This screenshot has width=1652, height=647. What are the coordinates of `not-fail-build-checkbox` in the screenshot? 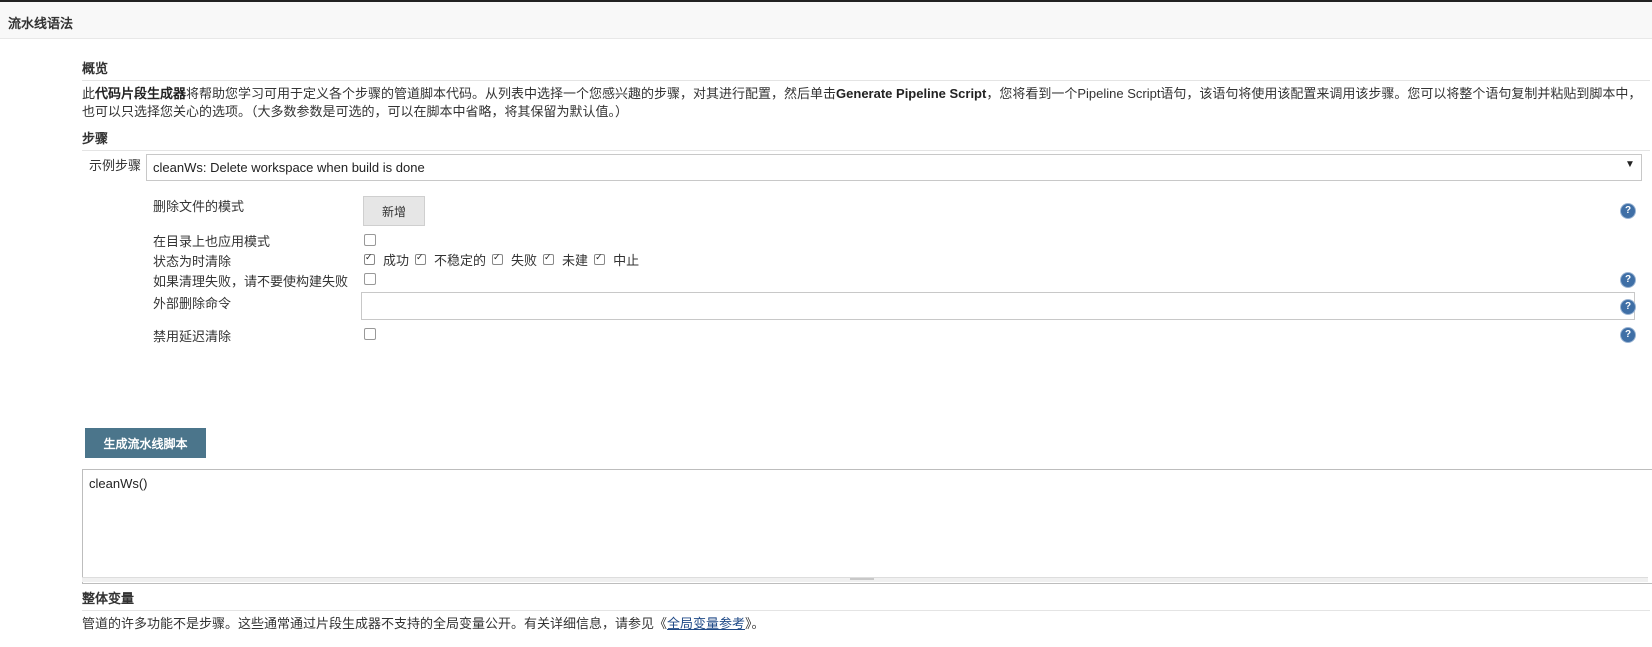 It's located at (370, 279).